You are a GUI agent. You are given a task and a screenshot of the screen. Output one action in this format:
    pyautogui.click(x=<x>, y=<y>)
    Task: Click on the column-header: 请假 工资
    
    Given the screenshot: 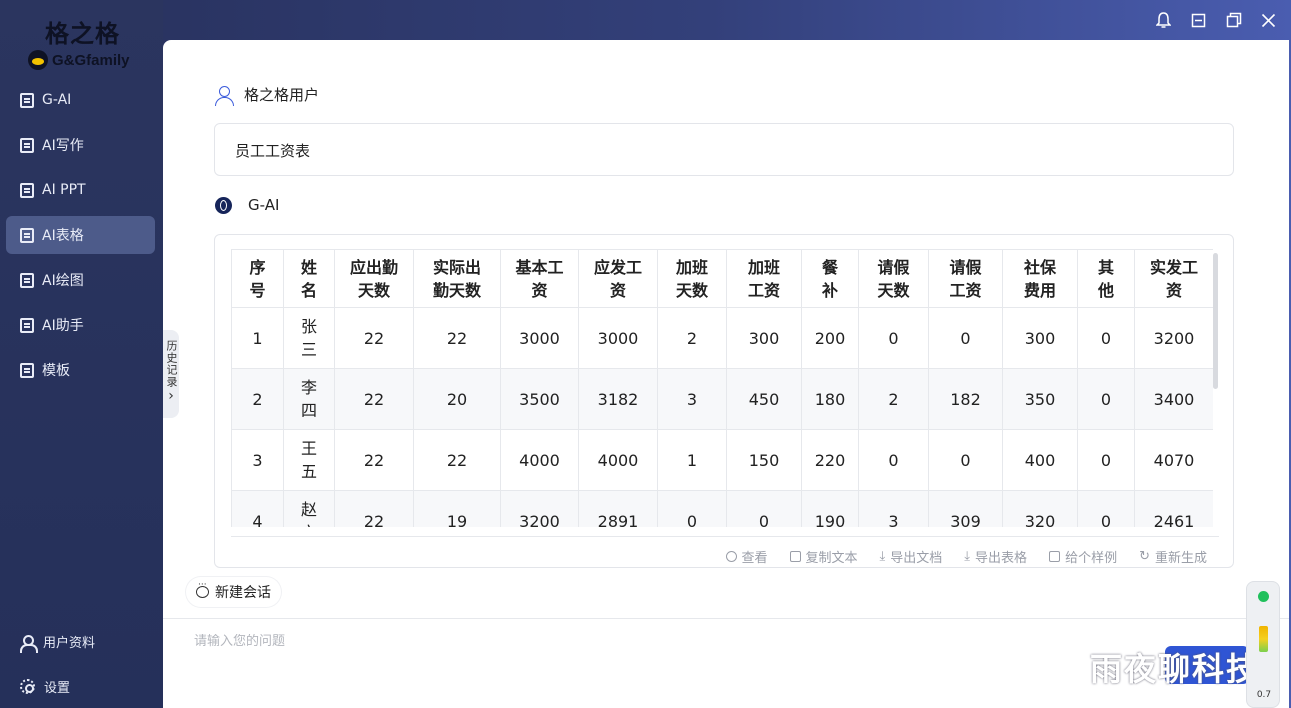 What is the action you would take?
    pyautogui.click(x=965, y=278)
    